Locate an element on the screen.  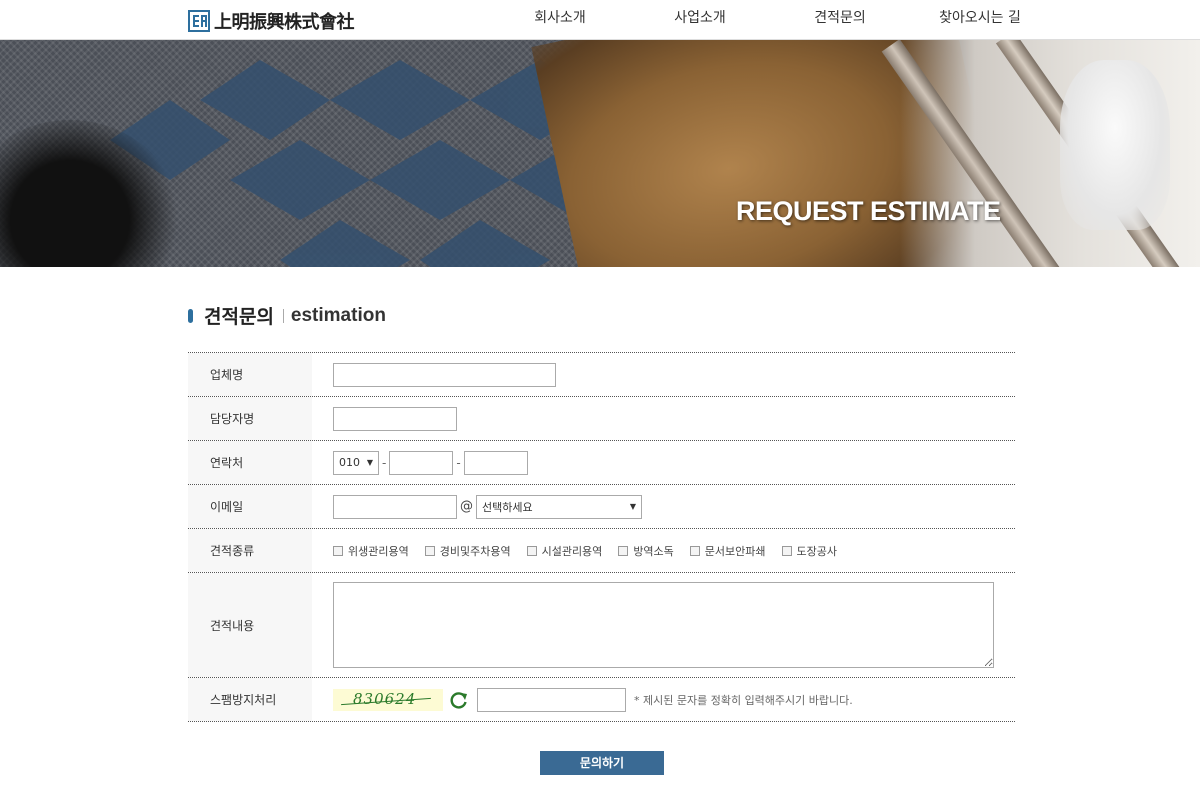
form-row-spam: 스팸방지처리 830624 * 제시된 문자를 정확히 입력해주시기 바랍니다. is located at coordinates (601, 700).